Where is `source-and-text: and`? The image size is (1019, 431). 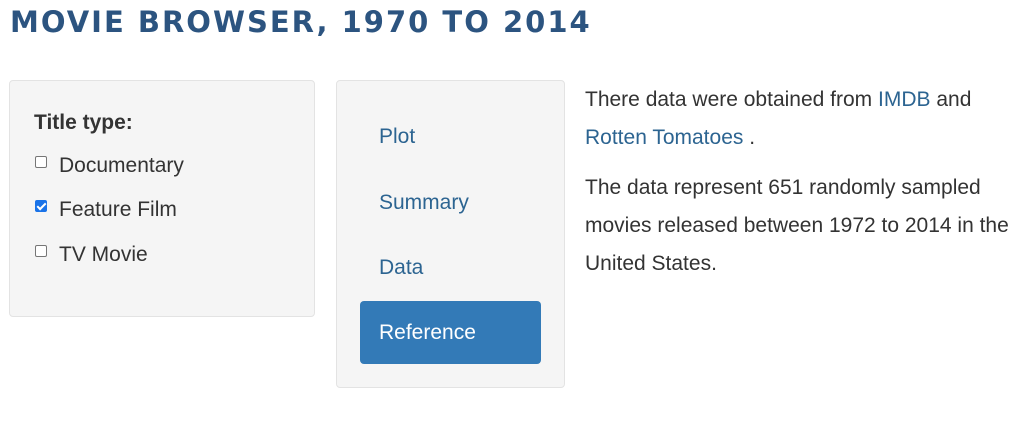 source-and-text: and is located at coordinates (951, 99).